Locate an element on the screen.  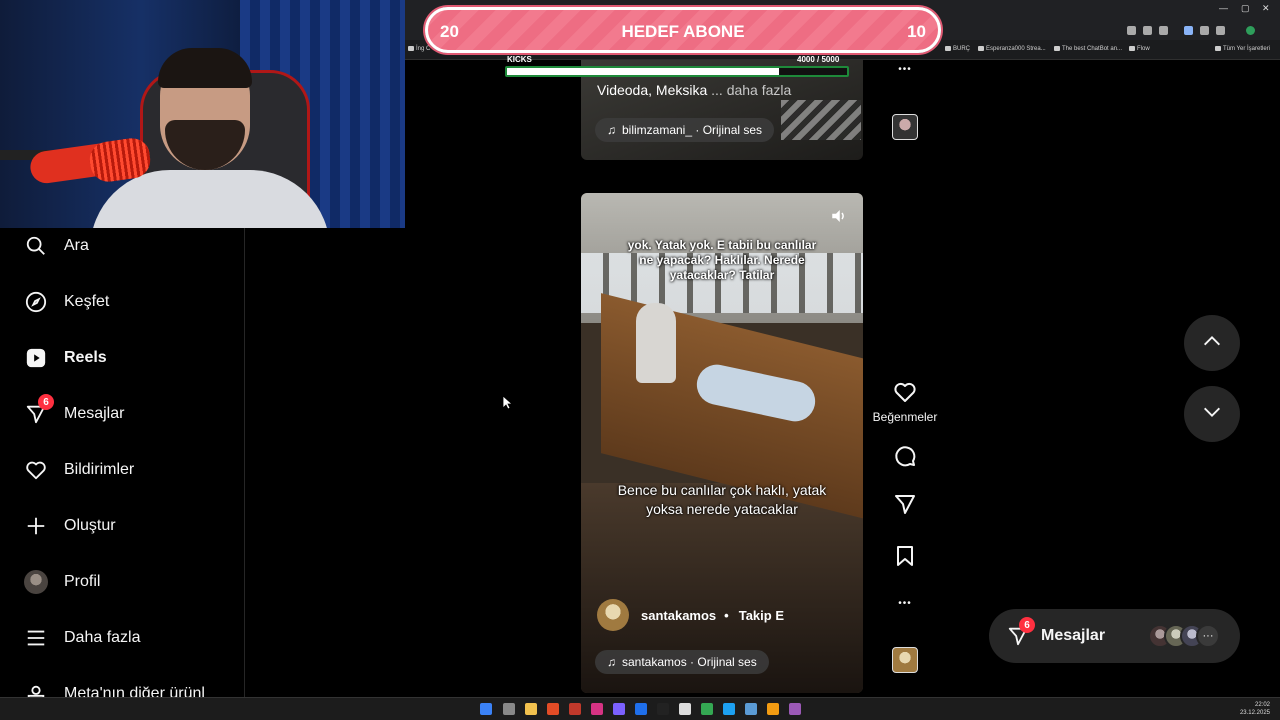
folder-icon is located at coordinates (531, 709).